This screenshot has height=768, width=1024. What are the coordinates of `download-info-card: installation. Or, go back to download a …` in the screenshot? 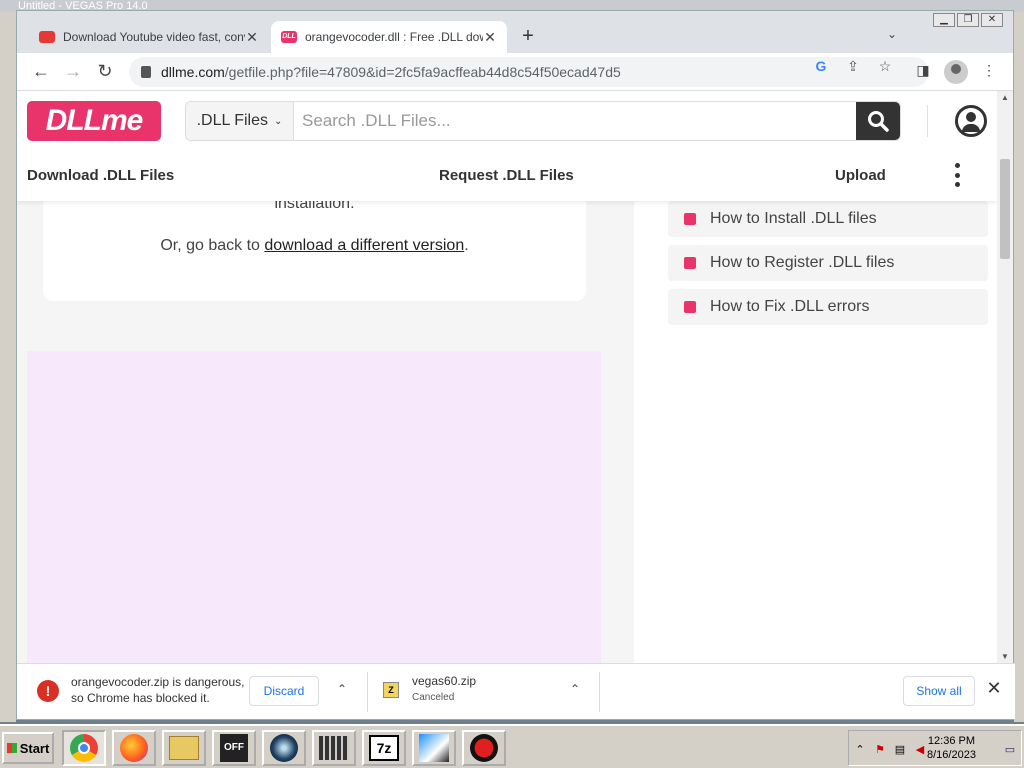 It's located at (314, 246).